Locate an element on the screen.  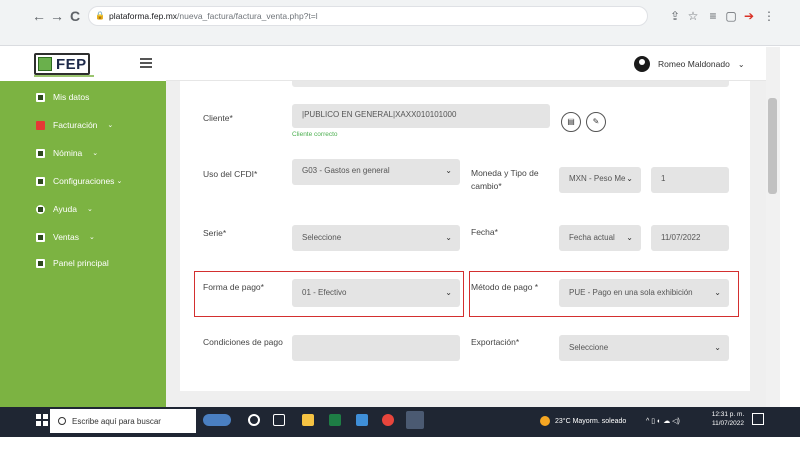
serie-select: Seleccione ⌄ is located at coordinates (376, 238).